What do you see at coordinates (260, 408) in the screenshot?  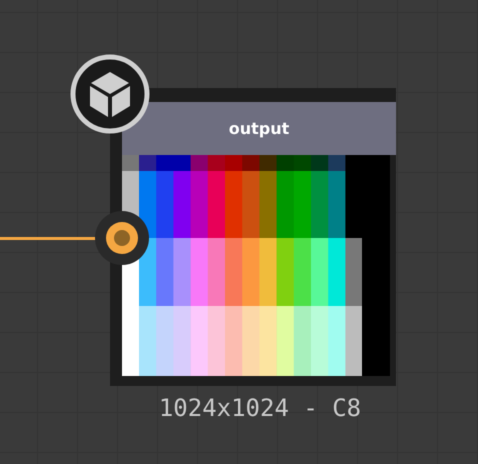 I see `resolution-label: 1024x1024 - C8` at bounding box center [260, 408].